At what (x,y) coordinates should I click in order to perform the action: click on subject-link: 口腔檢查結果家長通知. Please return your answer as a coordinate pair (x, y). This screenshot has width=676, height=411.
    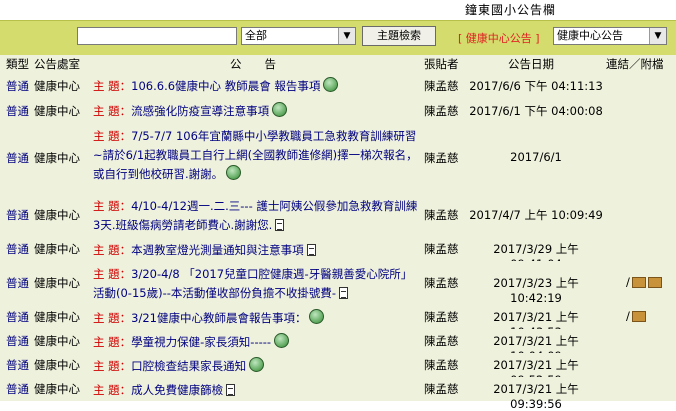
    Looking at the image, I should click on (188, 366).